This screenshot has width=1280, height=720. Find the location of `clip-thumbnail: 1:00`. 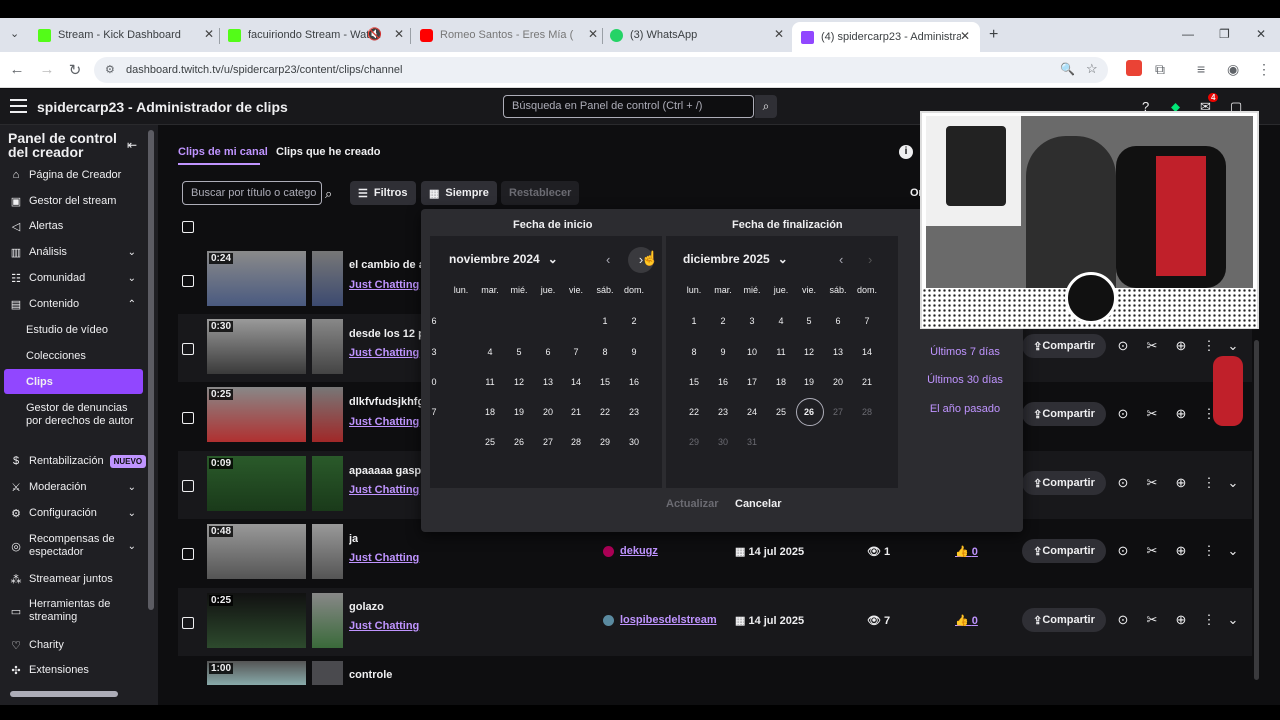

clip-thumbnail: 1:00 is located at coordinates (256, 673).